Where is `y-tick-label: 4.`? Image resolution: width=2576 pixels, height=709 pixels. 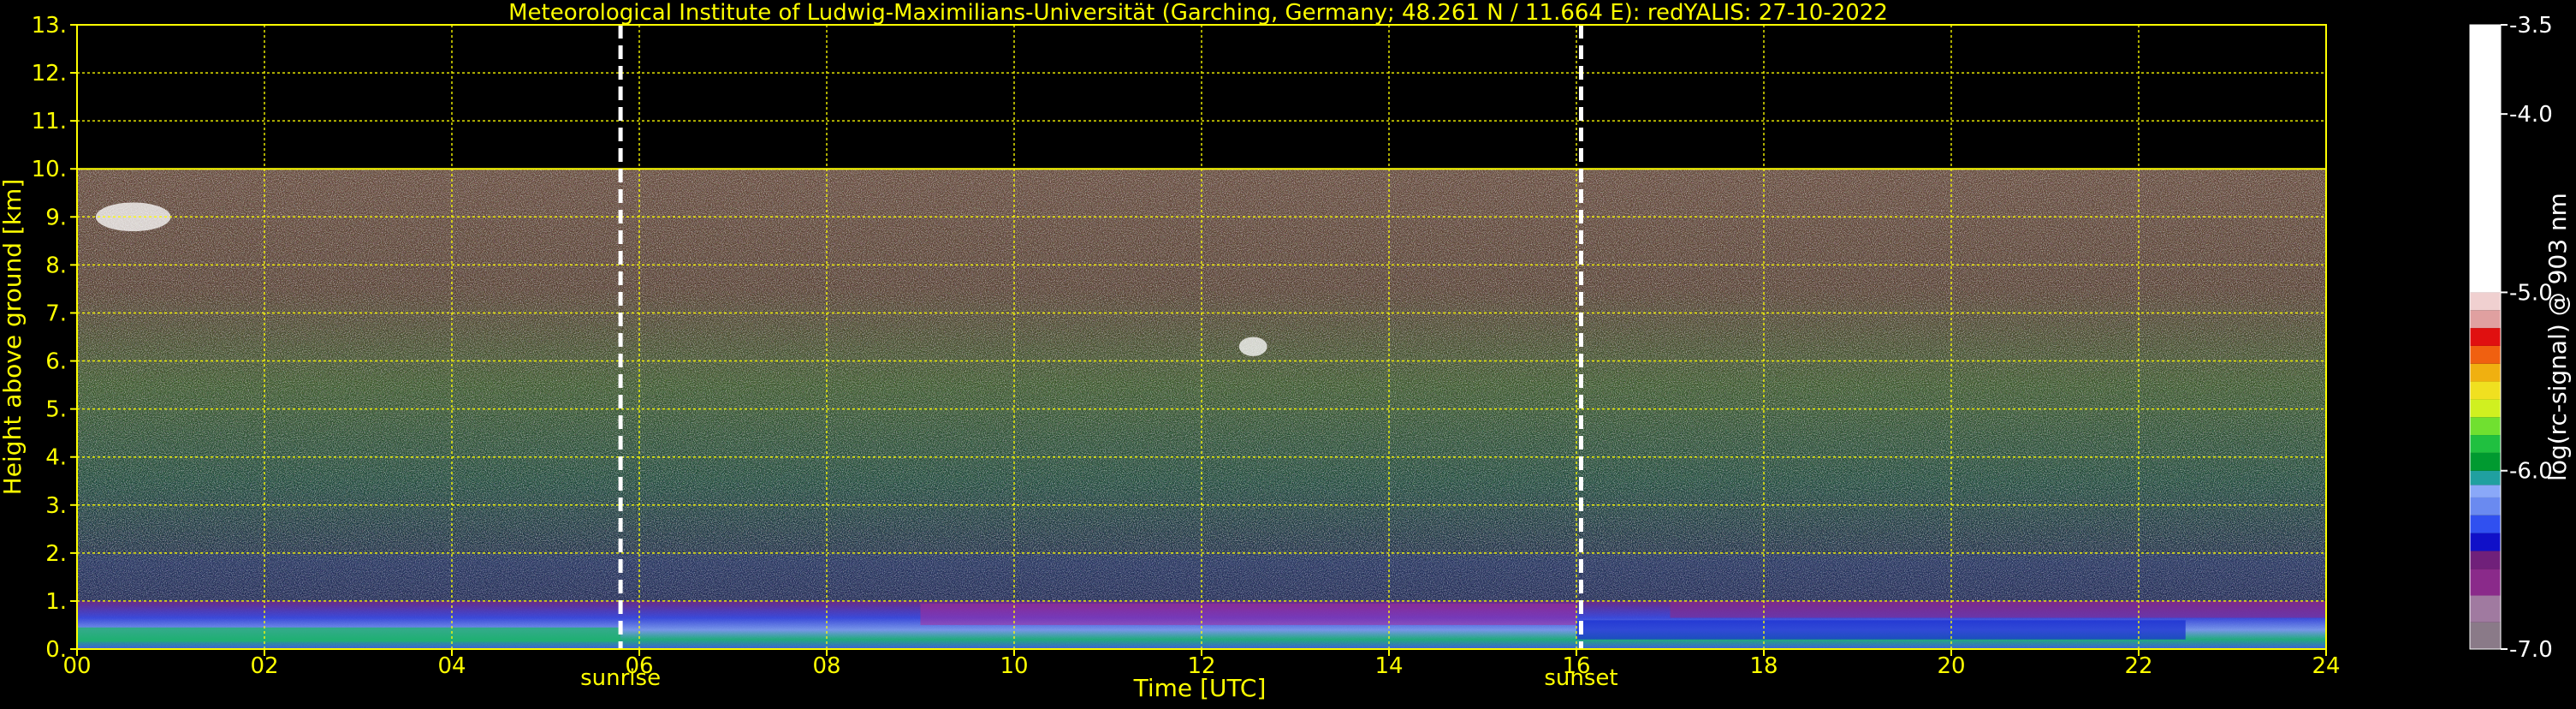
y-tick-label: 4. is located at coordinates (56, 458).